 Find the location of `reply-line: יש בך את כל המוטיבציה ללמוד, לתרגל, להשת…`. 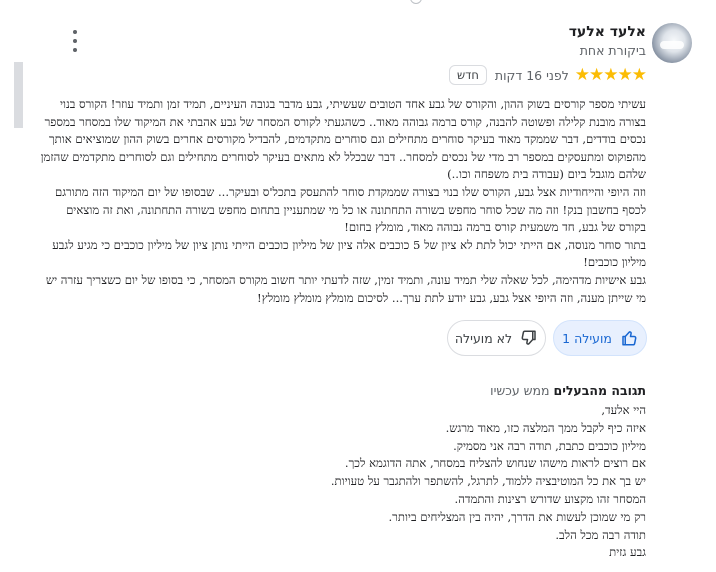

reply-line: יש בך את כל המוטיבציה ללמוד, לתרגל, להשת… is located at coordinates (488, 481).